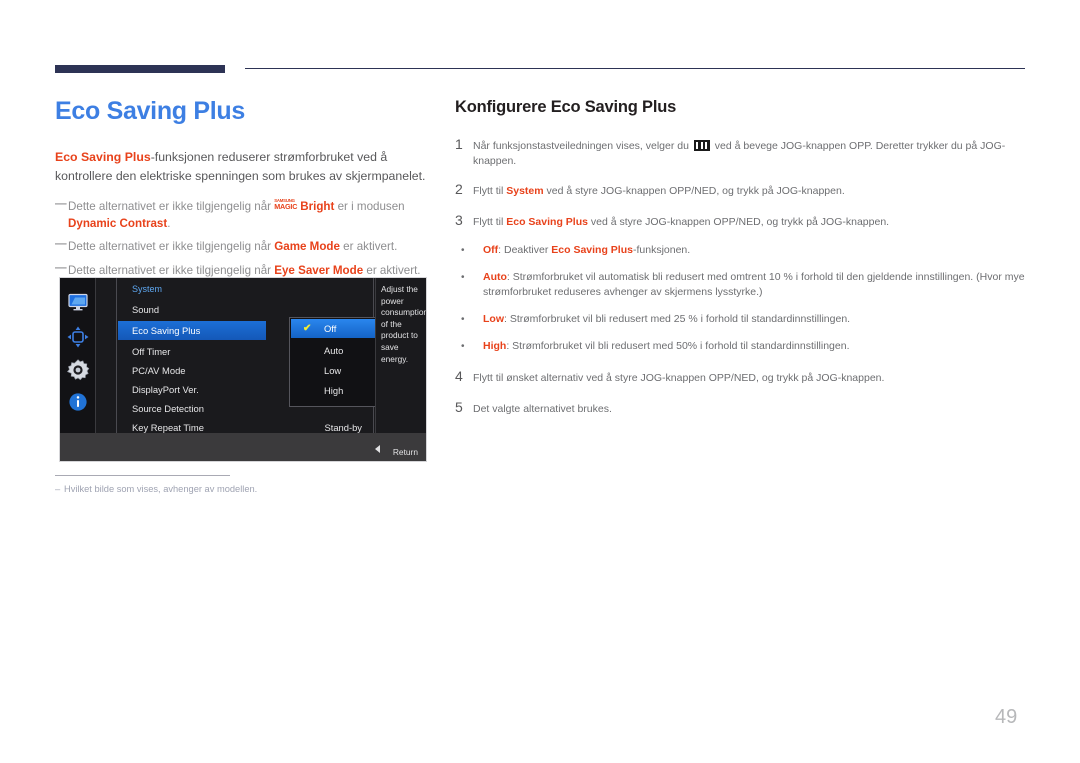 Image resolution: width=1080 pixels, height=763 pixels. Describe the element at coordinates (495, 276) in the screenshot. I see `bullet-1-strong: Auto` at that location.